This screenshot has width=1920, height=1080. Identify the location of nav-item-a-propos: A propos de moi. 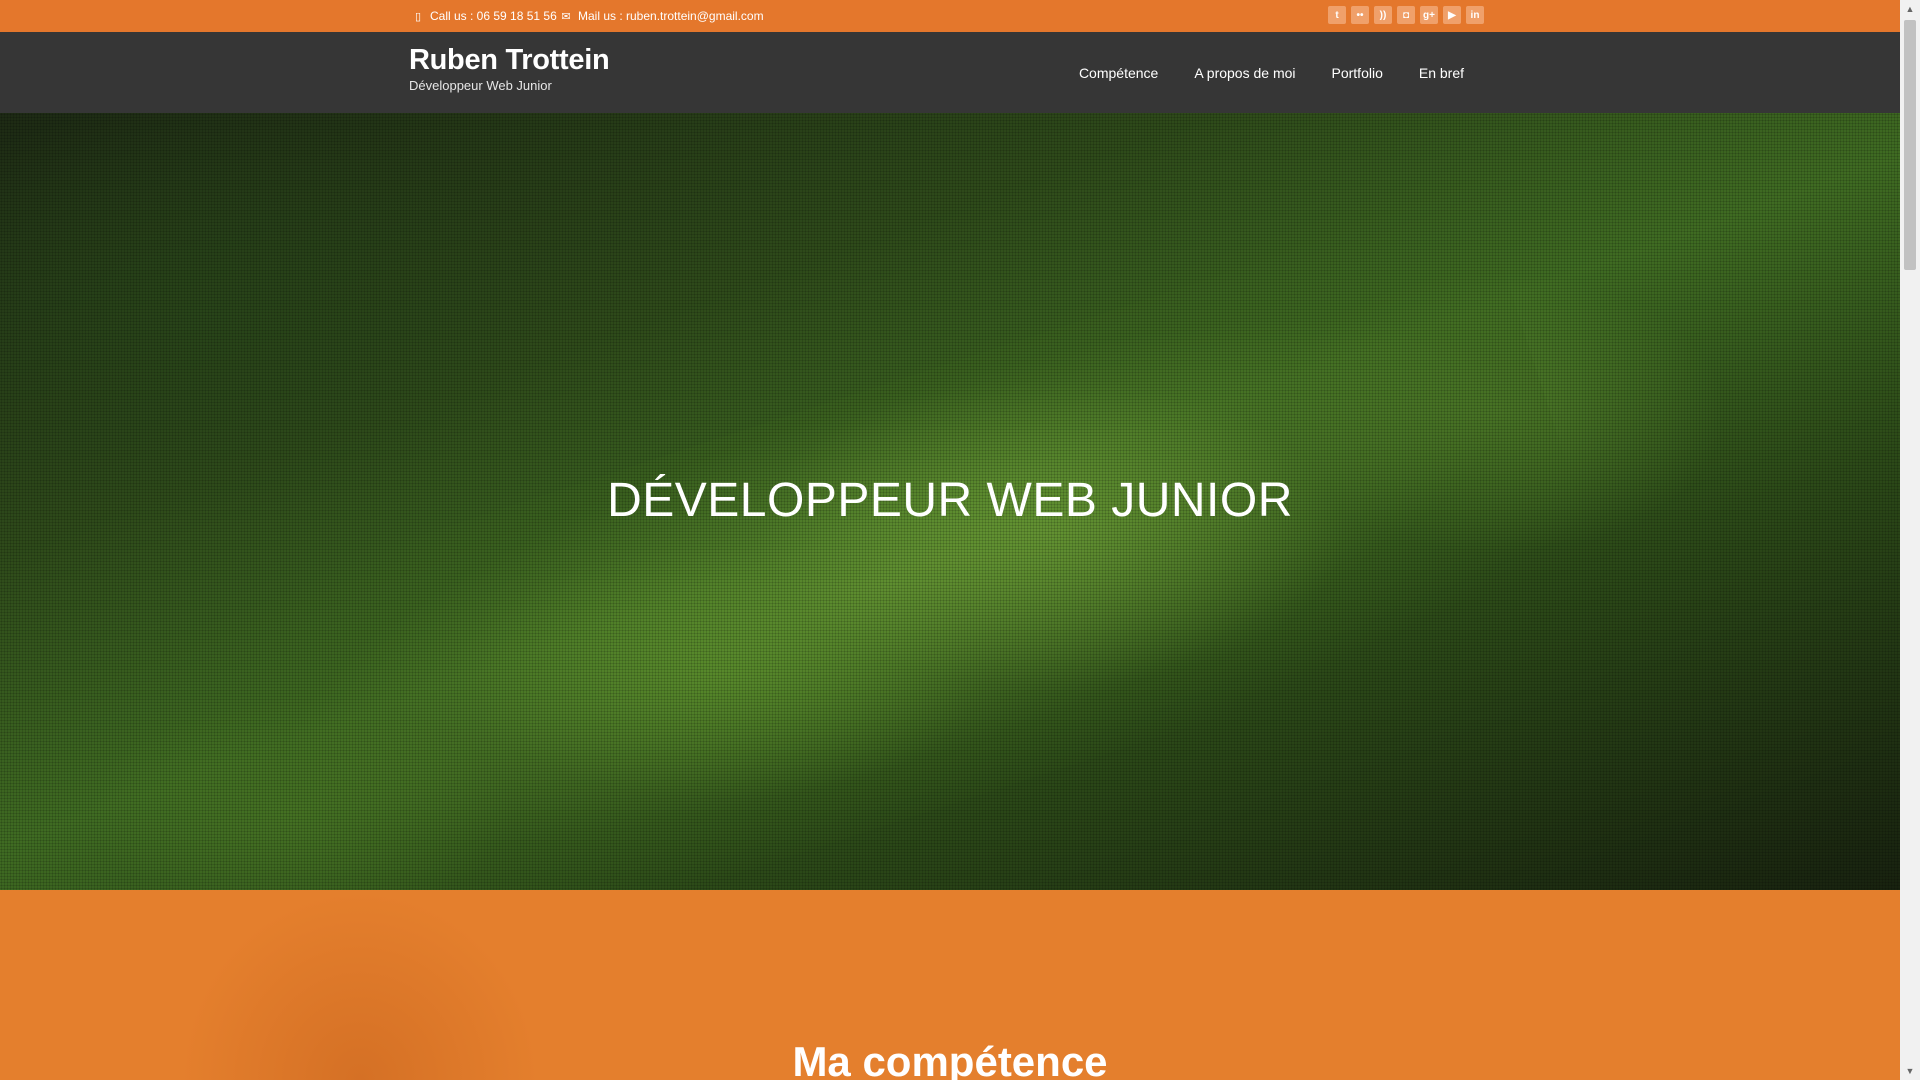
(1244, 73).